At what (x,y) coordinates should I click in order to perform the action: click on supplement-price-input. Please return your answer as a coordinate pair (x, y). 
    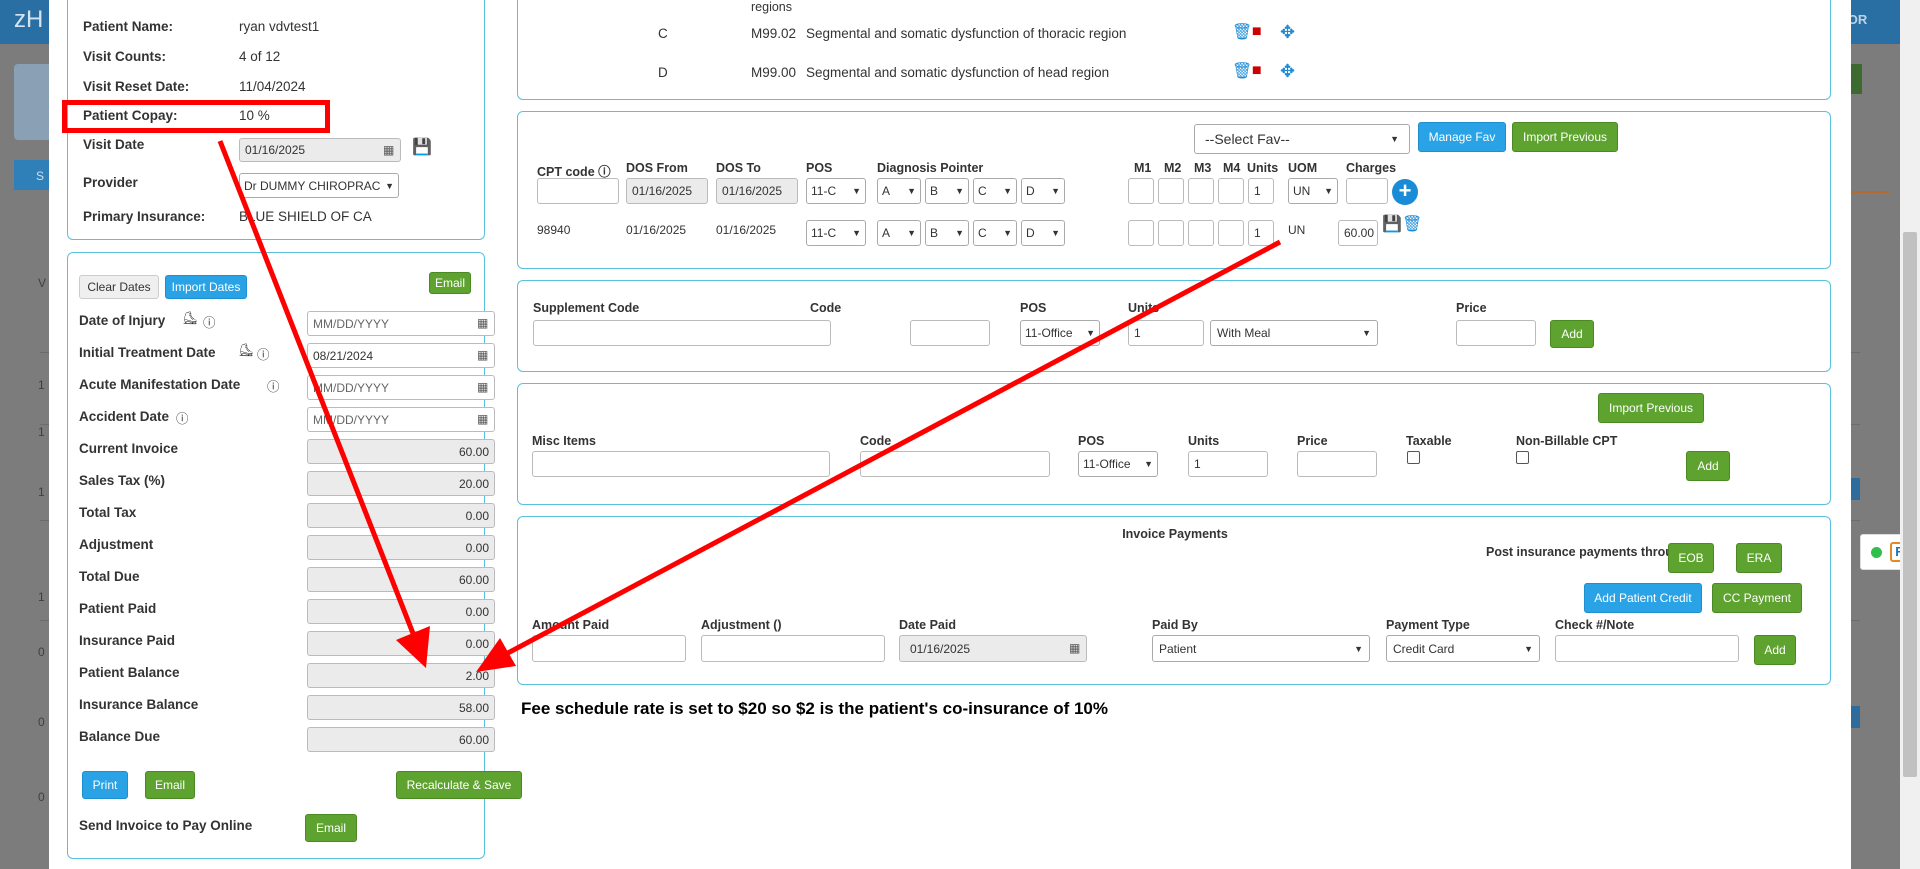
    Looking at the image, I should click on (1496, 333).